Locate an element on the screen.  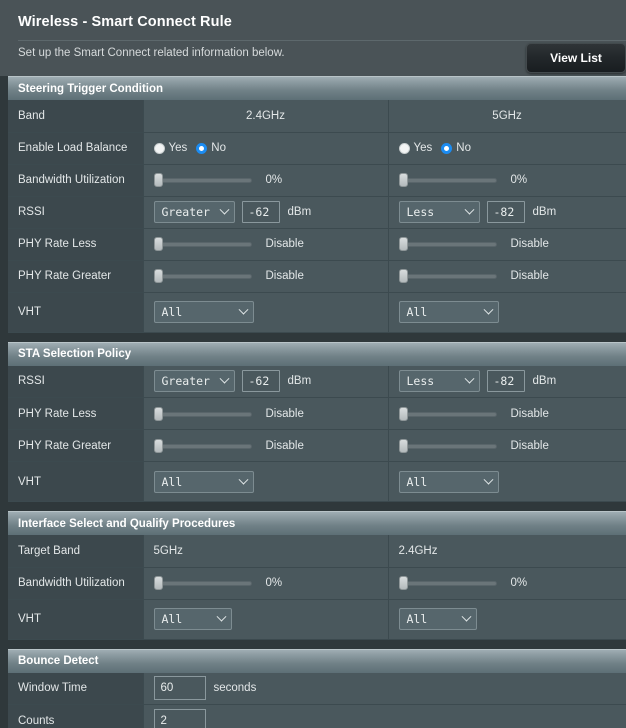
sta-phy-less-value-5: Disable is located at coordinates (529, 413).